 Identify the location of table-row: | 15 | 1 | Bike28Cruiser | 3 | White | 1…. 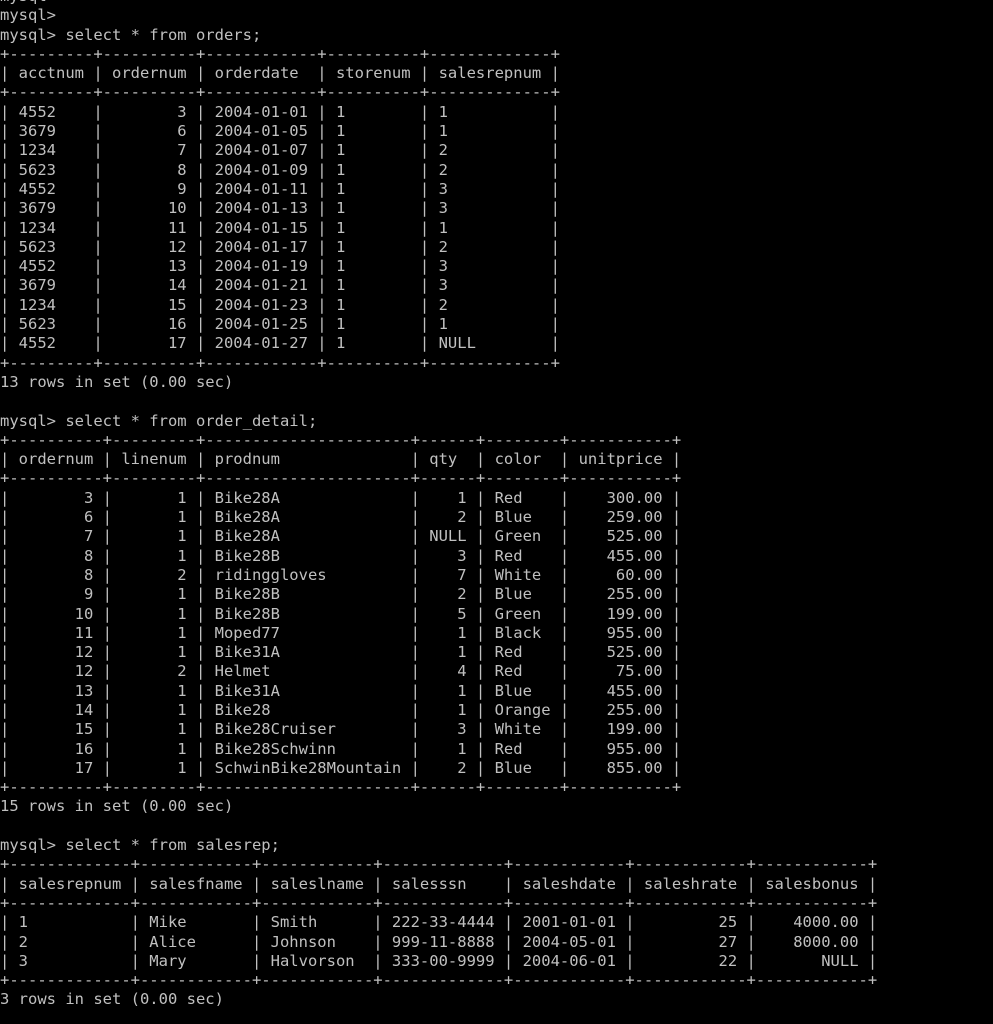
(341, 729).